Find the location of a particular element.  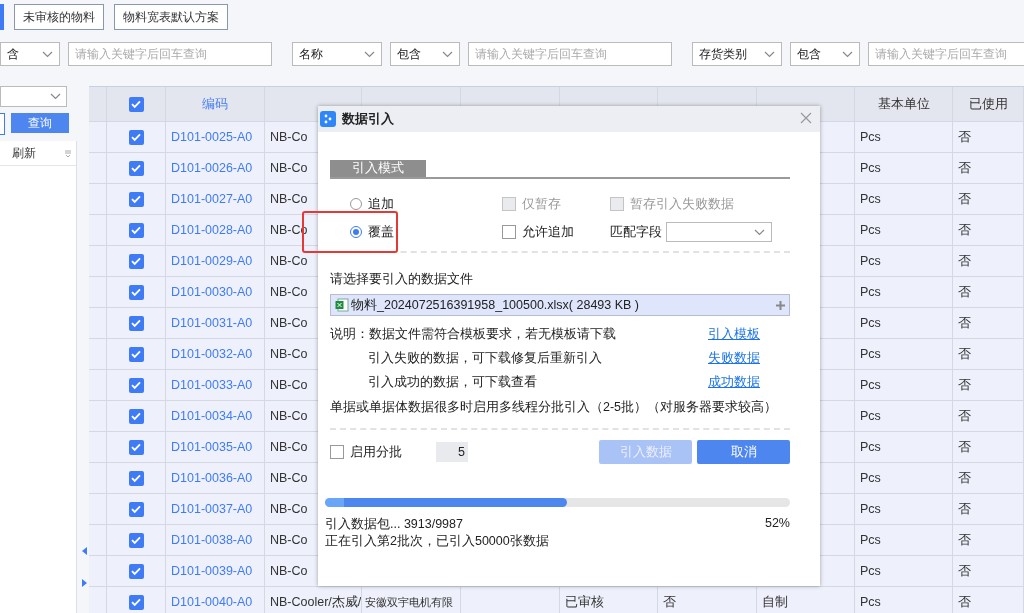

progress-percent: 52% is located at coordinates (777, 524).